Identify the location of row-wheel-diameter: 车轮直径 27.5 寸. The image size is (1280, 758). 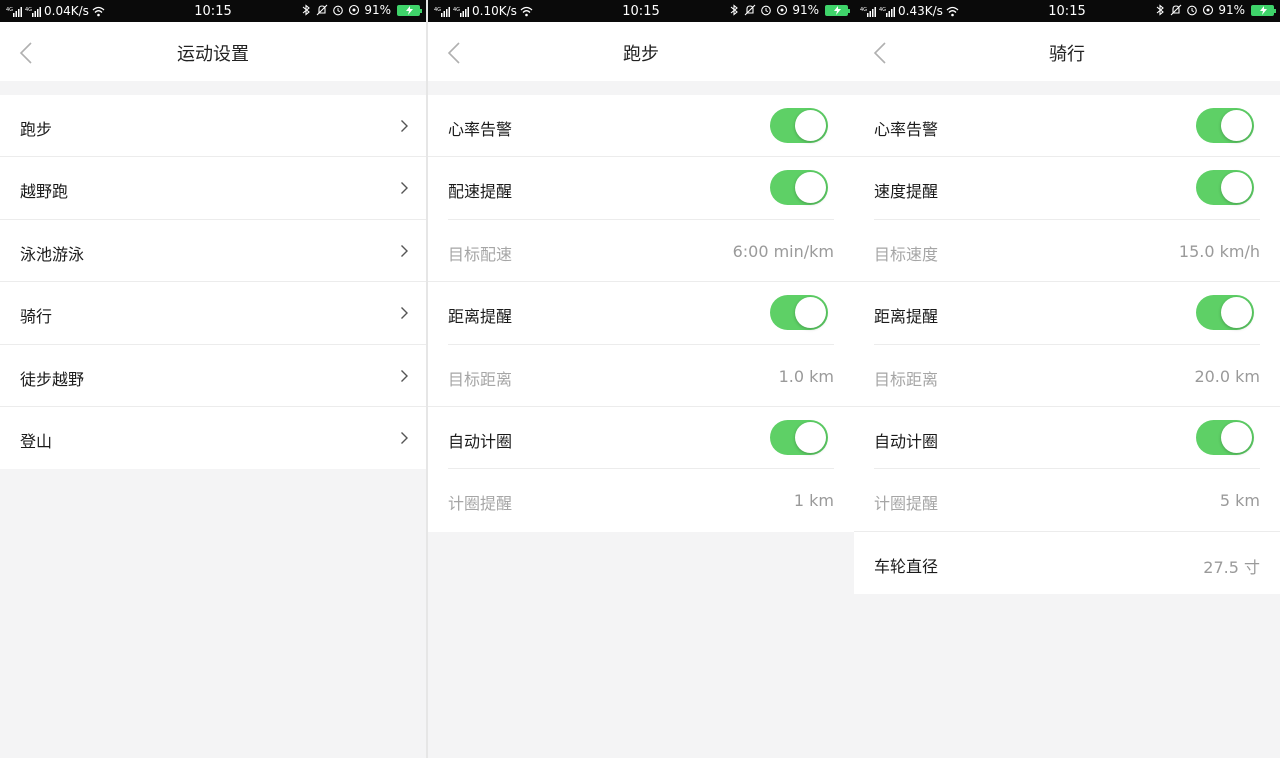
(1067, 563).